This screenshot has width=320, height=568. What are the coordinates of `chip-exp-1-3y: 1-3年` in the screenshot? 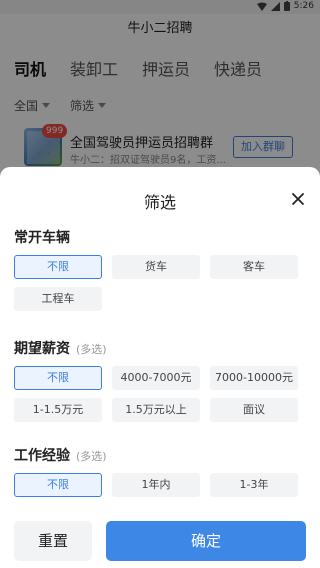 It's located at (254, 485).